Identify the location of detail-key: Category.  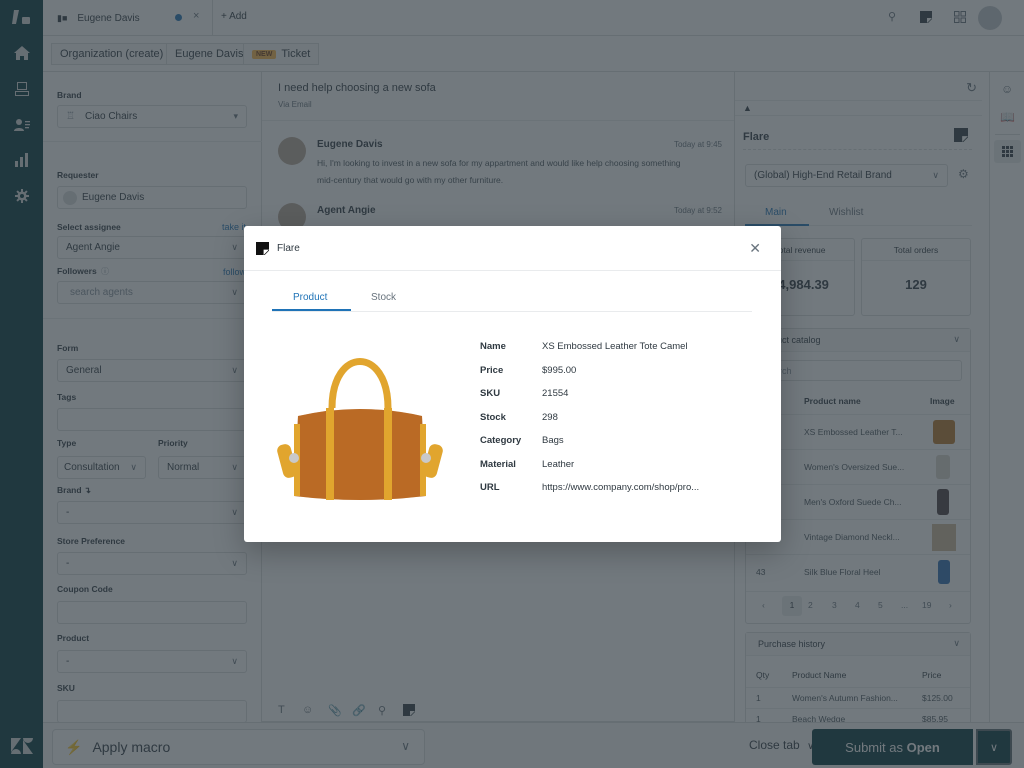
(501, 440).